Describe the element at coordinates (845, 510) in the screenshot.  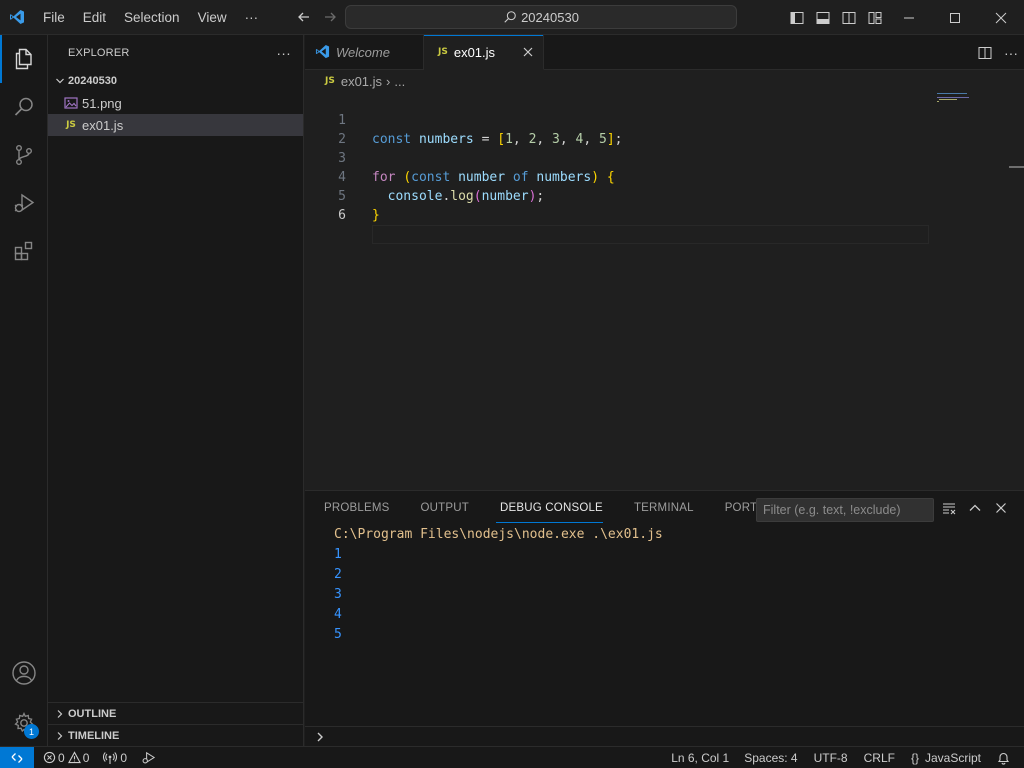
I see `debug-console-filter-input: Filter (e.g. text, !exclude)` at that location.